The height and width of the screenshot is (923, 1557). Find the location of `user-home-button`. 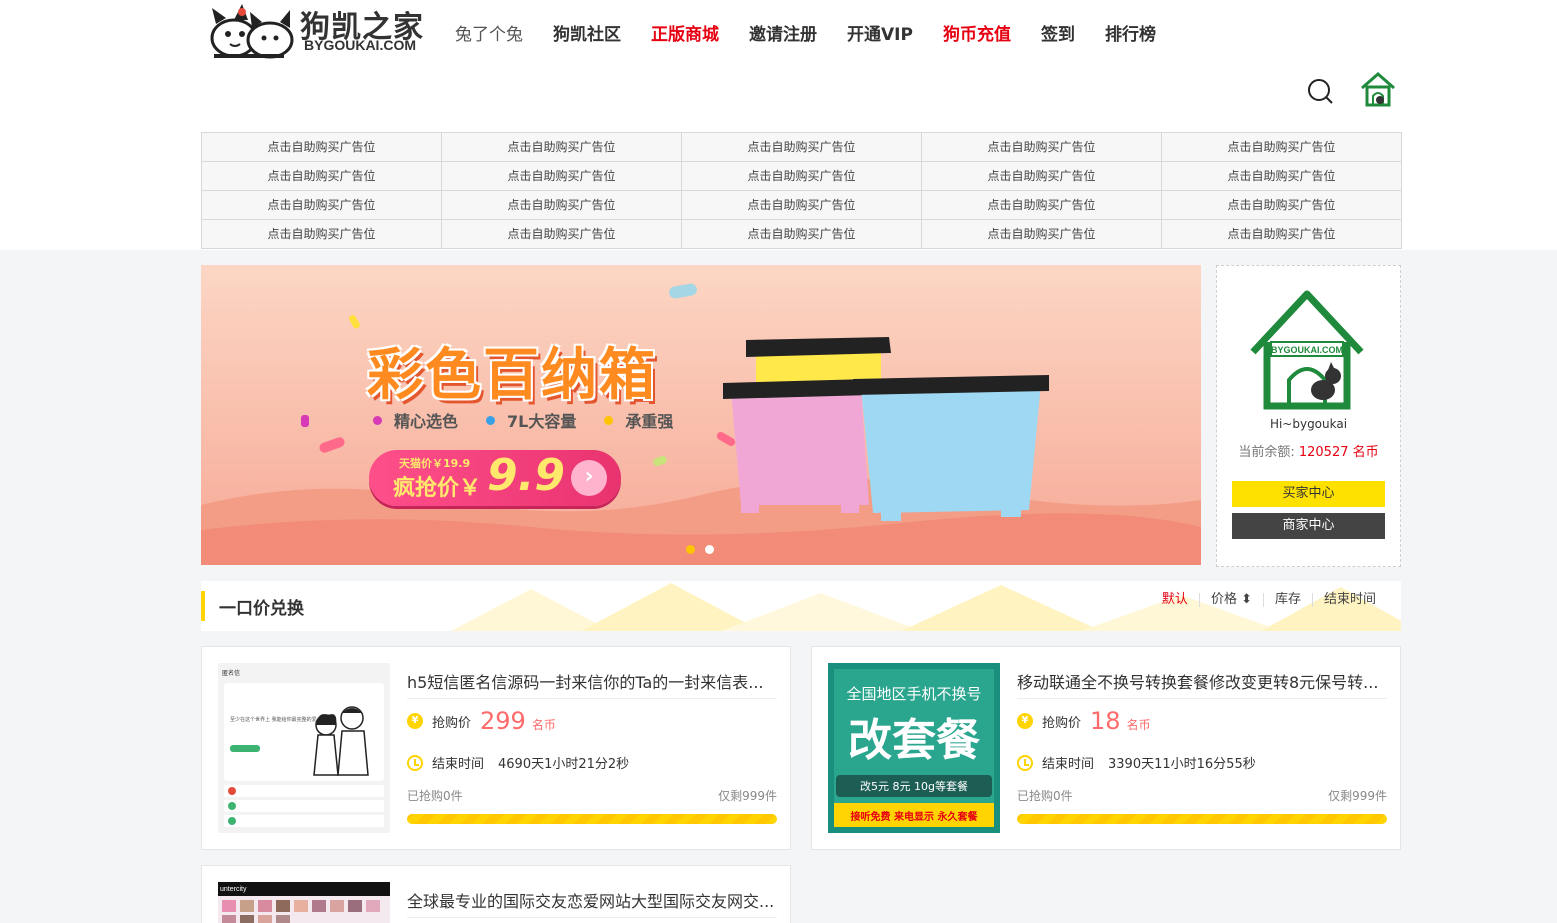

user-home-button is located at coordinates (1378, 90).